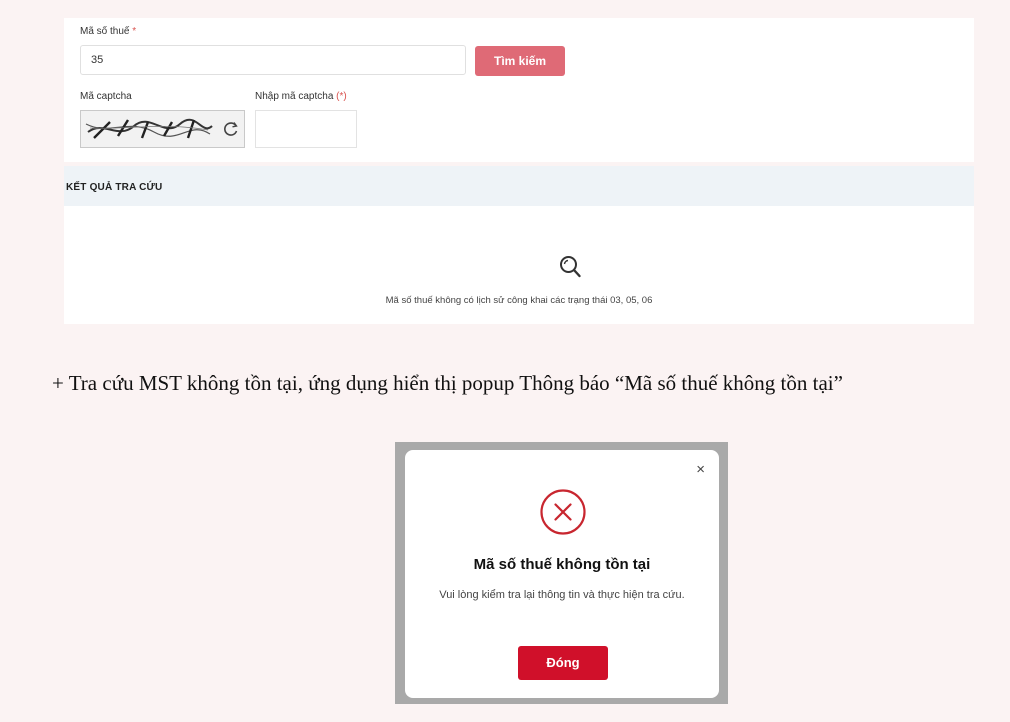 Image resolution: width=1010 pixels, height=722 pixels. I want to click on captcha-input-label: Nhập mã captcha (*), so click(301, 96).